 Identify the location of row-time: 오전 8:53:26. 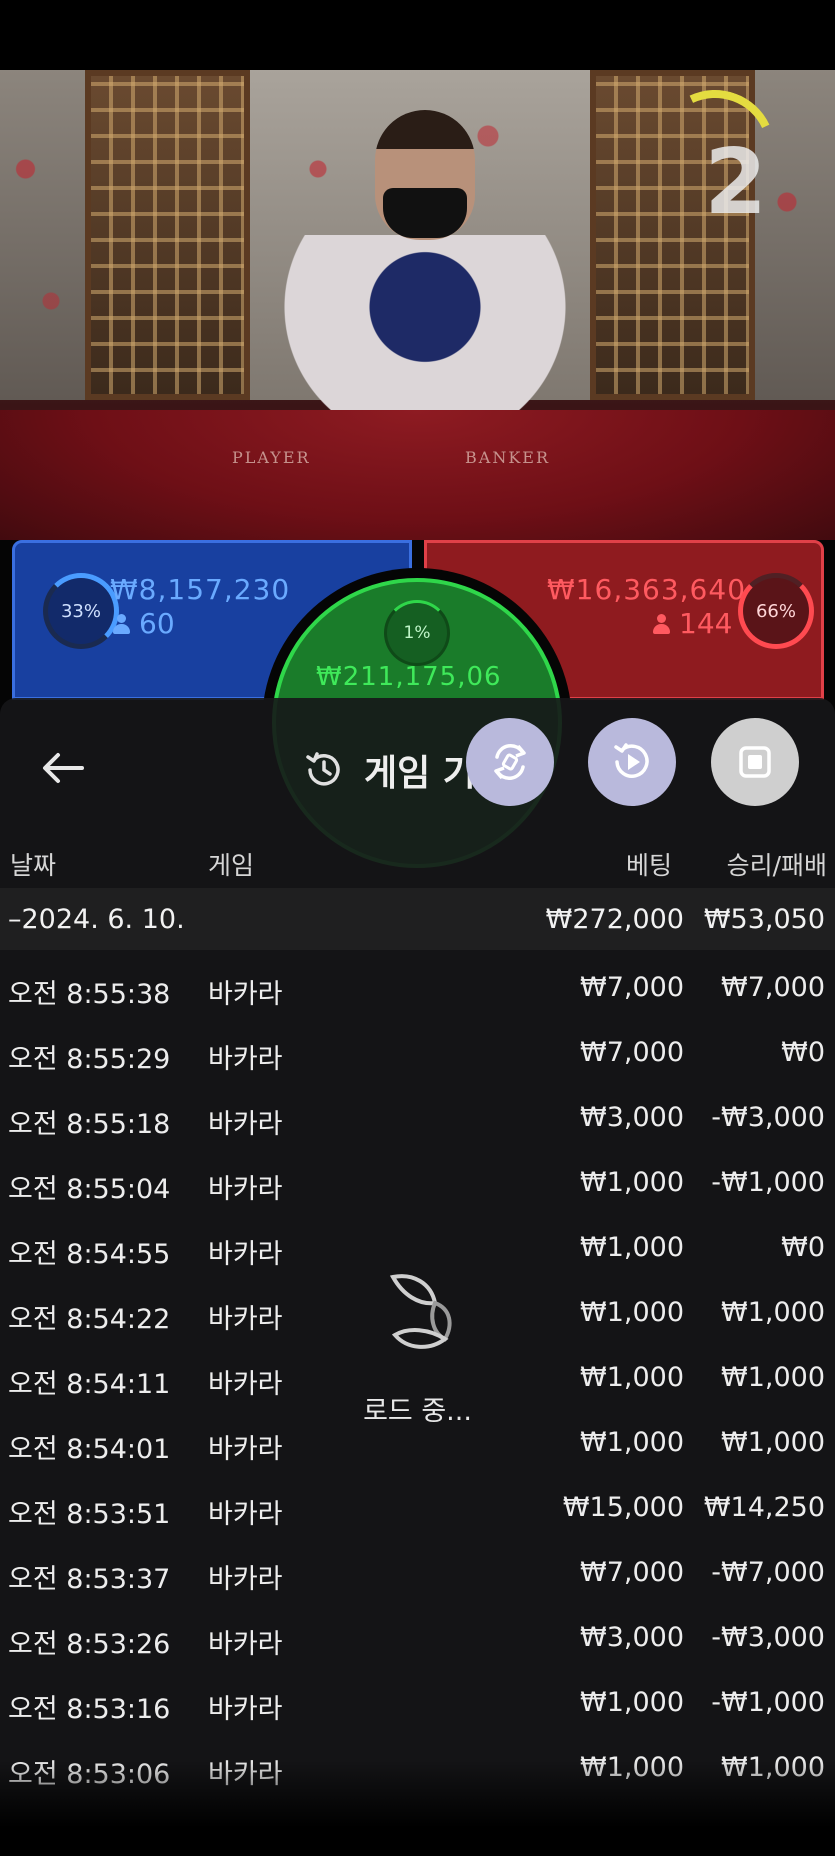
(89, 1644).